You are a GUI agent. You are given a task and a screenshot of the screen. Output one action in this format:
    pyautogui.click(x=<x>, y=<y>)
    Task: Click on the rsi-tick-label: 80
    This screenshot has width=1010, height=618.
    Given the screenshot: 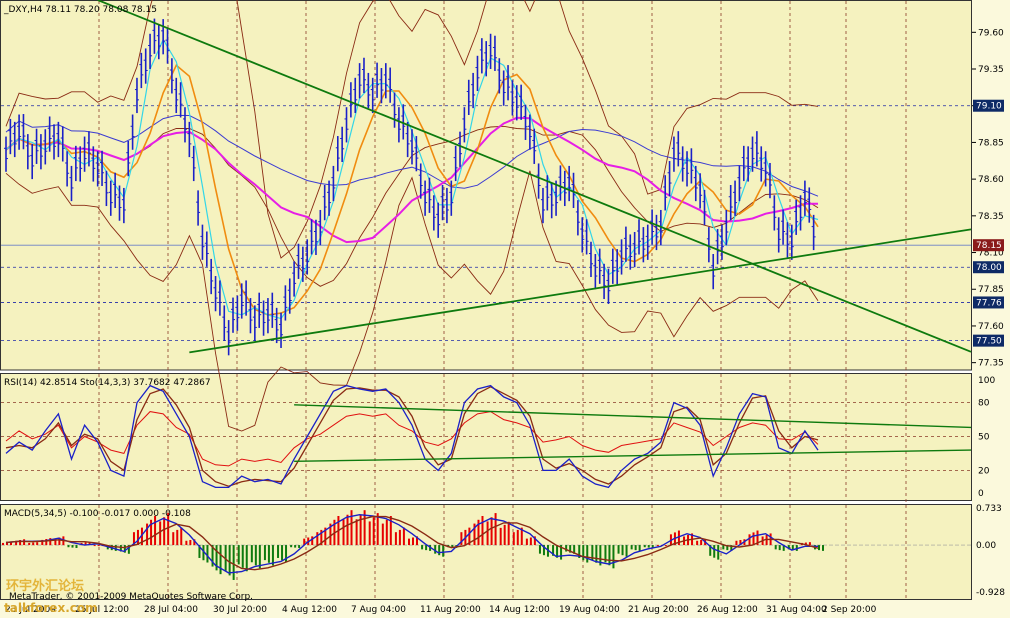 What is the action you would take?
    pyautogui.click(x=984, y=404)
    